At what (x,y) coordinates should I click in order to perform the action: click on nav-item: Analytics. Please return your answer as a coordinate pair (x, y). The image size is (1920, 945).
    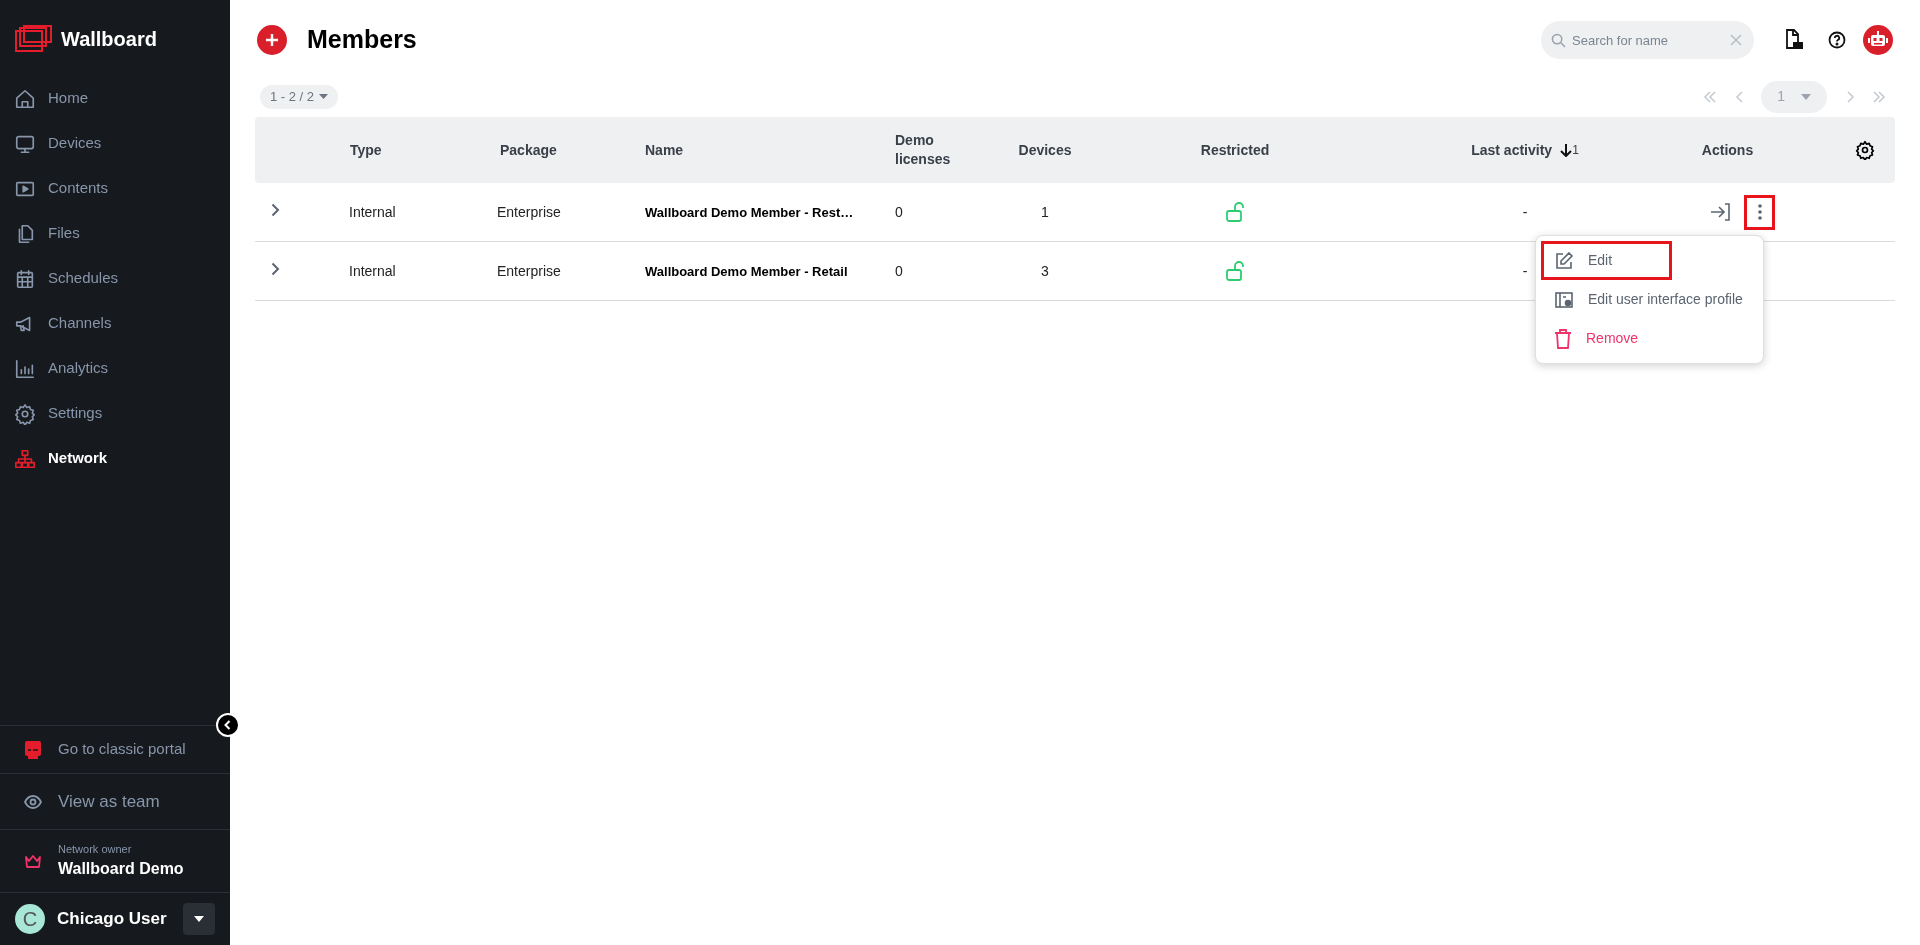
    Looking at the image, I should click on (115, 368).